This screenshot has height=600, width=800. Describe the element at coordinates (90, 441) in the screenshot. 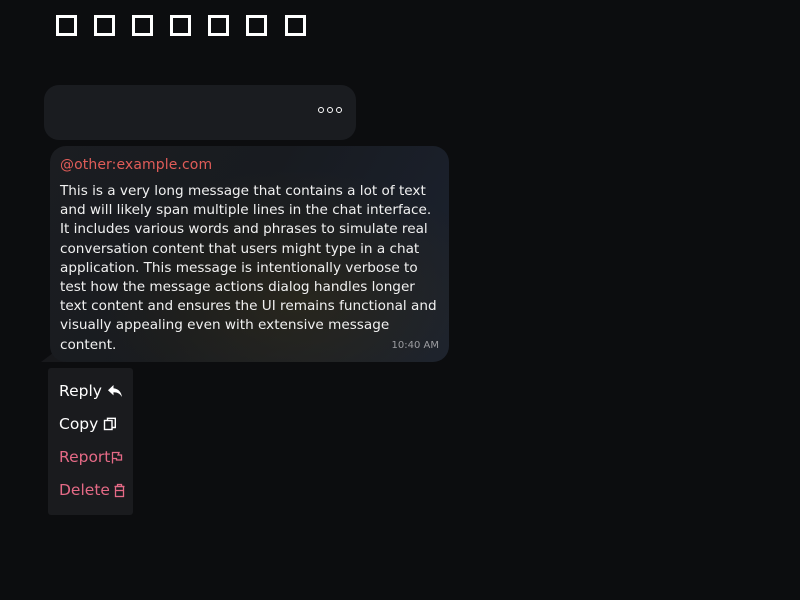

I see `message-actions-menu: Reply Copy Report Delete` at that location.